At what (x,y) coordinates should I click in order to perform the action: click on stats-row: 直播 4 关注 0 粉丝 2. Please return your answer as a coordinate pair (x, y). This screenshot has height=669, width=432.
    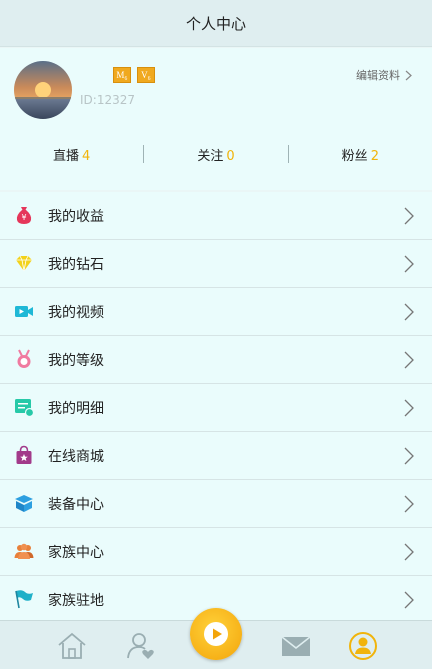
    Looking at the image, I should click on (216, 154).